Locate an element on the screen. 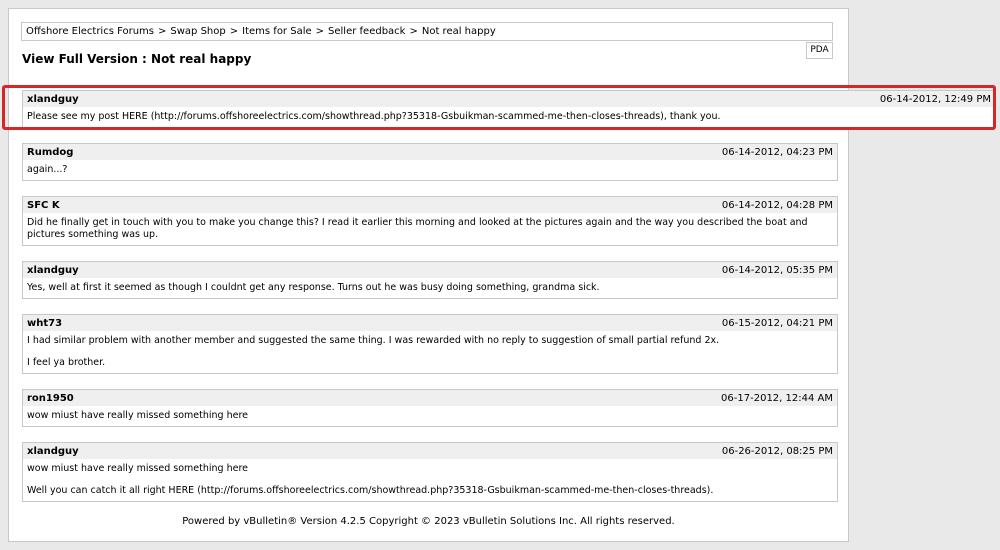 The height and width of the screenshot is (550, 1000). post-header: SFC K 06-14-2012, 04:28 PM is located at coordinates (430, 205).